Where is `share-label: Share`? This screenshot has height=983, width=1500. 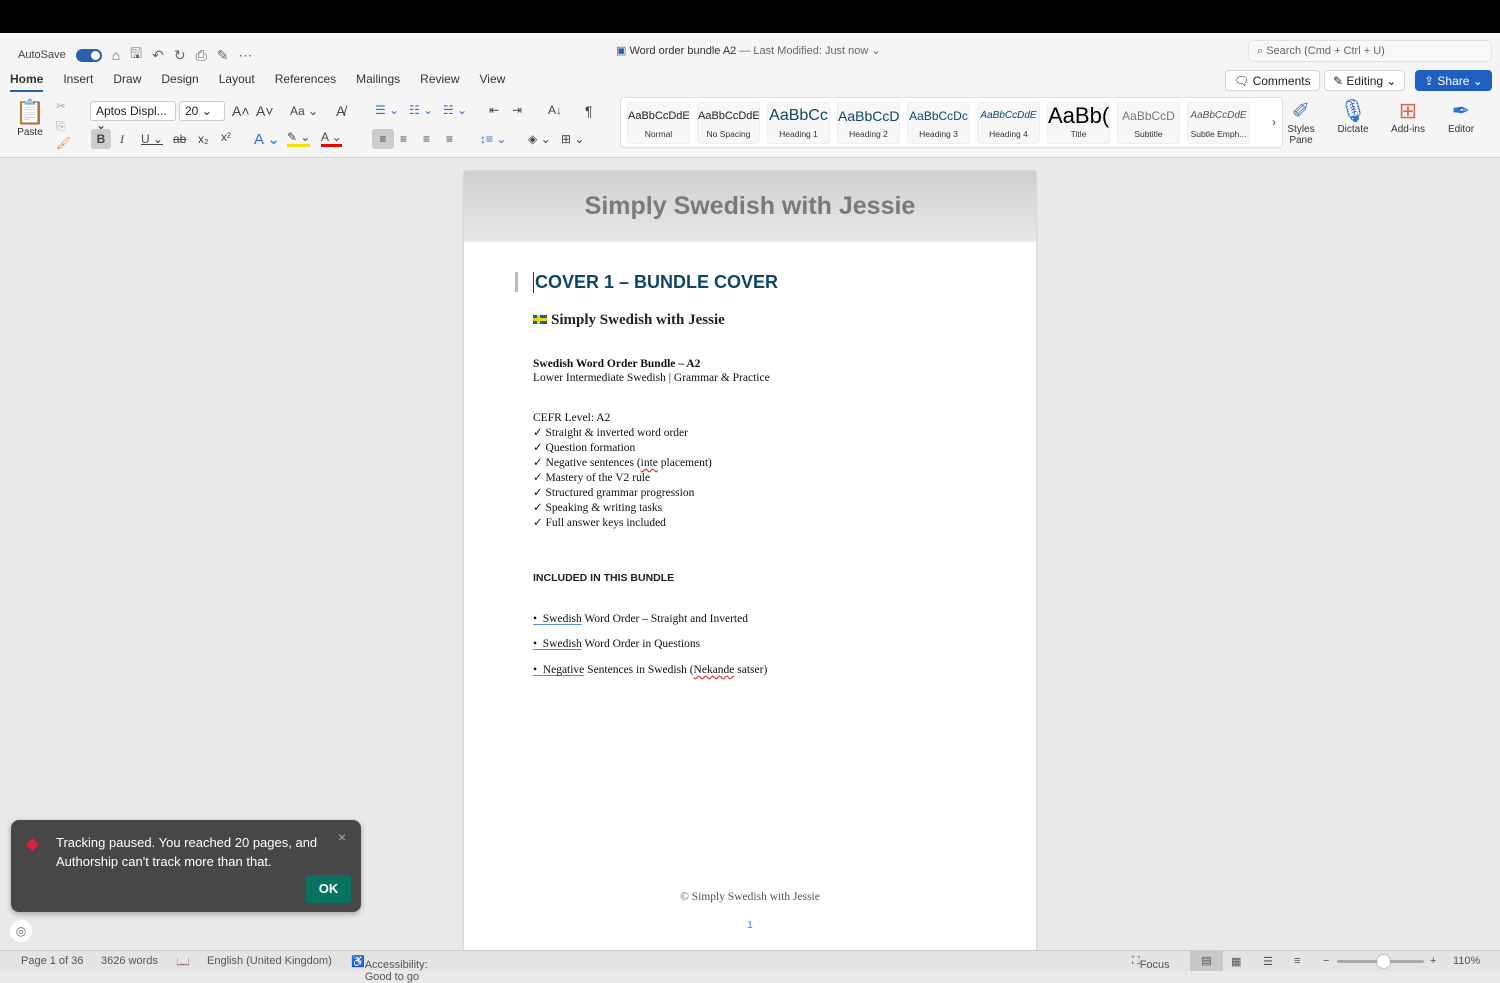 share-label: Share is located at coordinates (1453, 81).